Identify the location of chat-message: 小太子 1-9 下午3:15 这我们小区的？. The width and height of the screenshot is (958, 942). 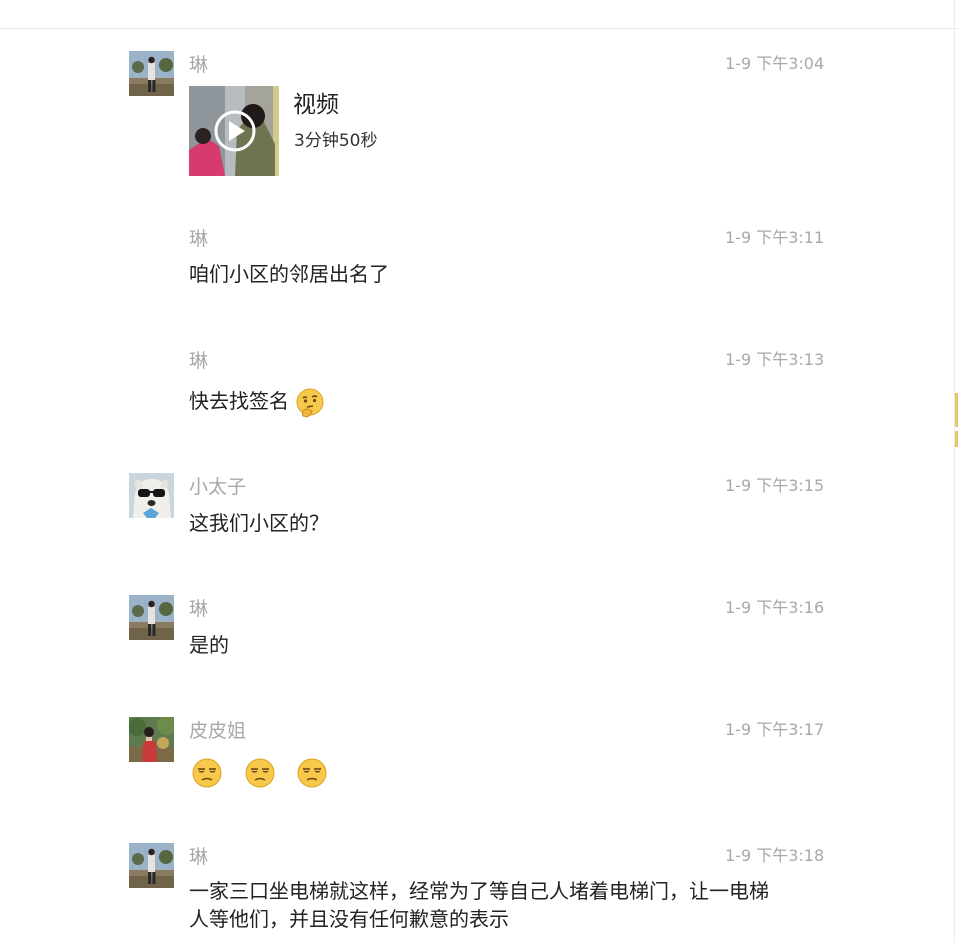
(479, 508).